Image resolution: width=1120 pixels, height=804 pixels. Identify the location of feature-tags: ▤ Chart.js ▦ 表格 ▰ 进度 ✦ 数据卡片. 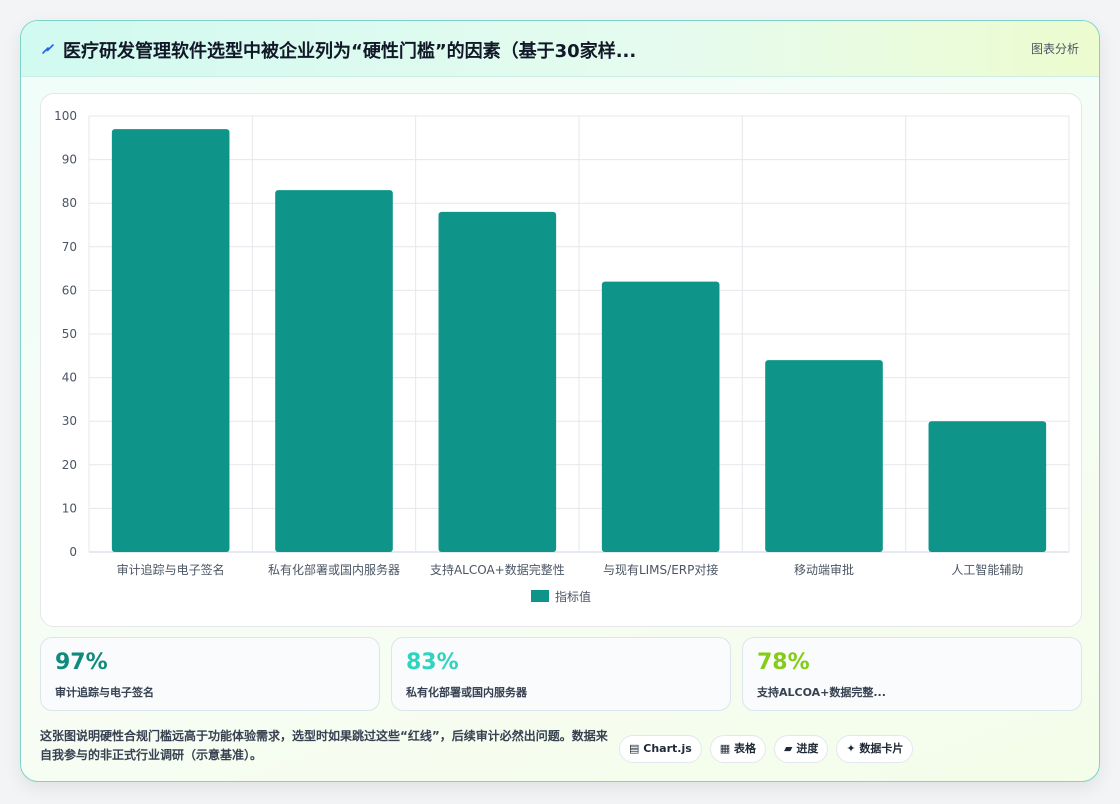
(770, 749).